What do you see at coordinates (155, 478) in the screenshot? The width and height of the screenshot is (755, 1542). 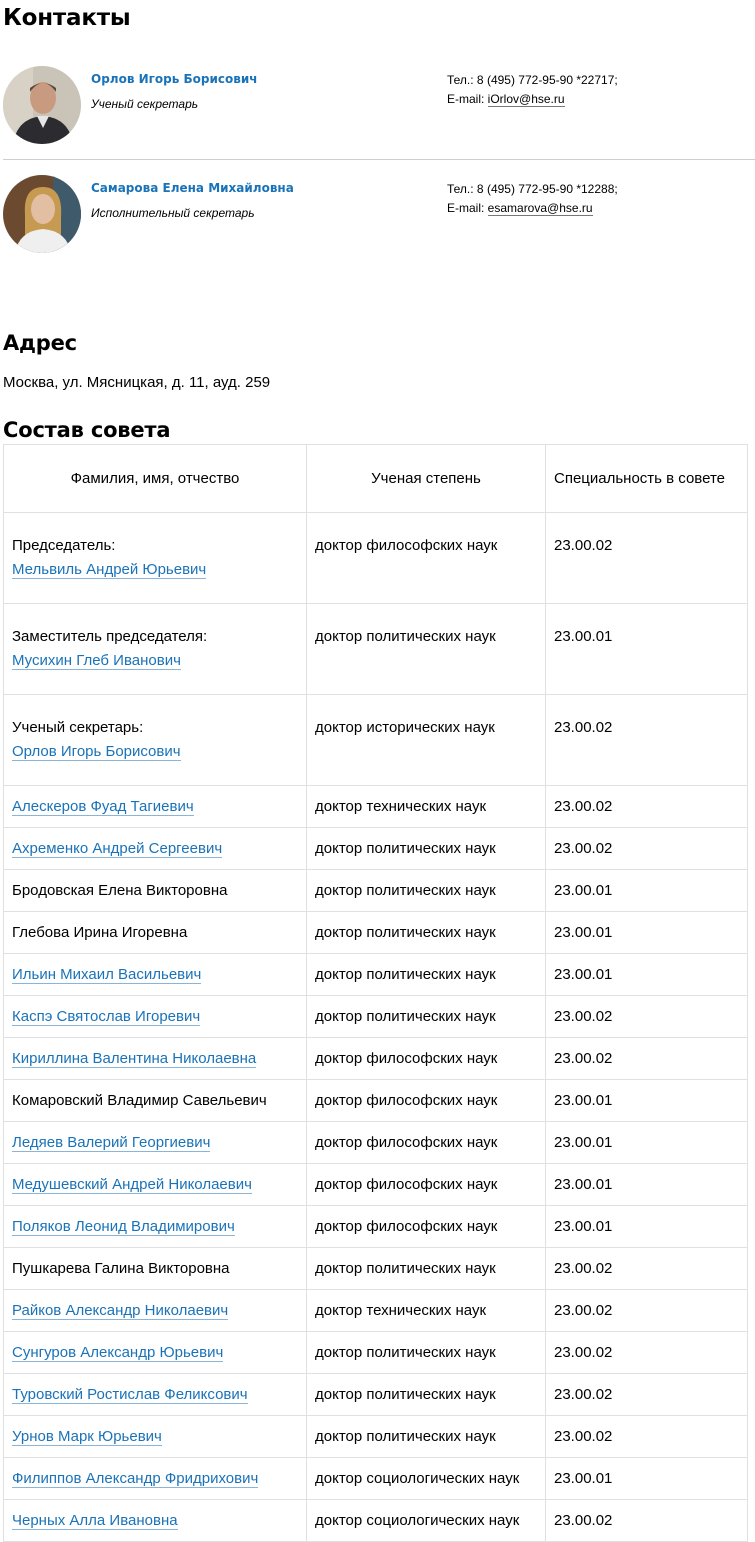 I see `header-name: Фамилия, имя, отчество` at bounding box center [155, 478].